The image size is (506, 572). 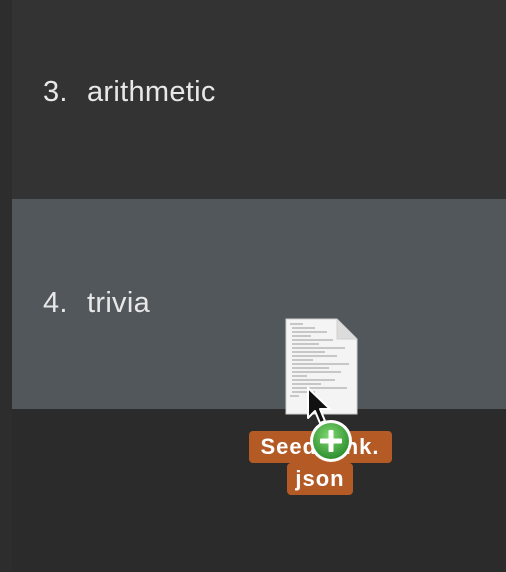 What do you see at coordinates (6, 286) in the screenshot?
I see `left-edge-strip` at bounding box center [6, 286].